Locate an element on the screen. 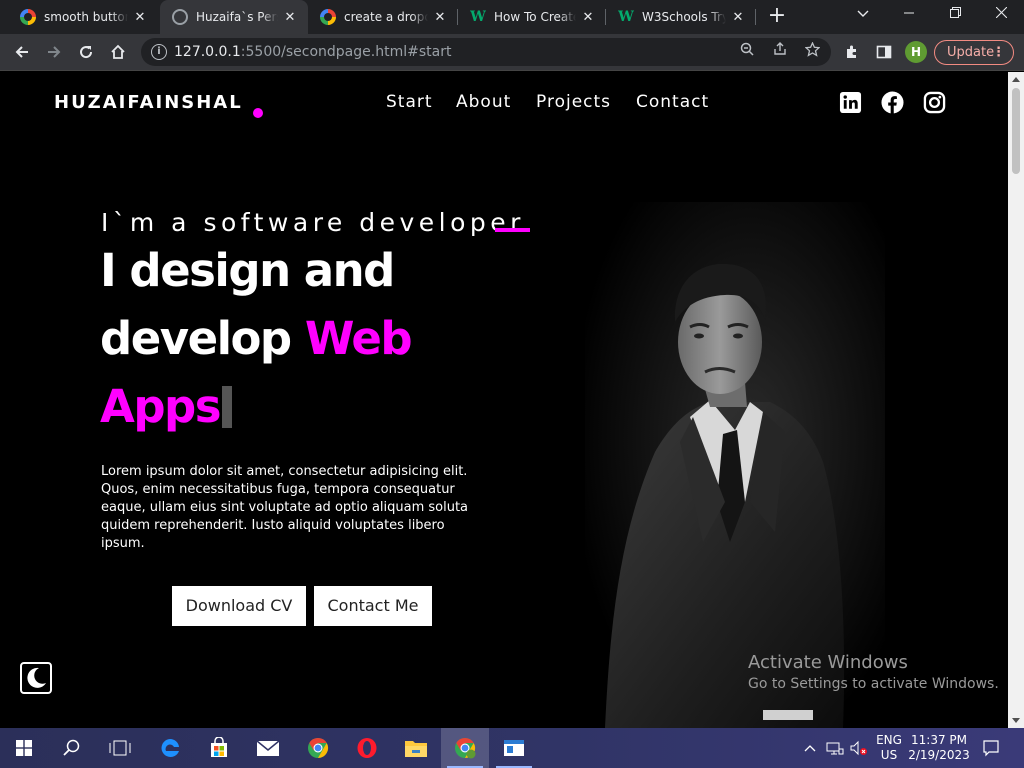  instagram-icon is located at coordinates (934, 102).